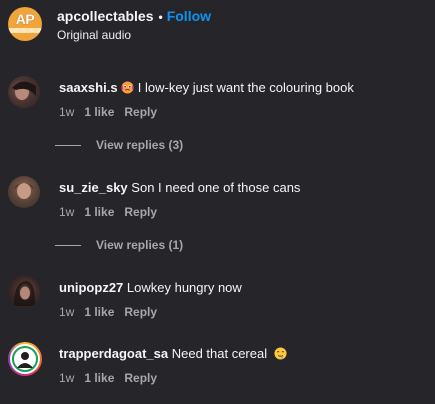 The width and height of the screenshot is (435, 404). I want to click on follow-button: Follow, so click(189, 16).